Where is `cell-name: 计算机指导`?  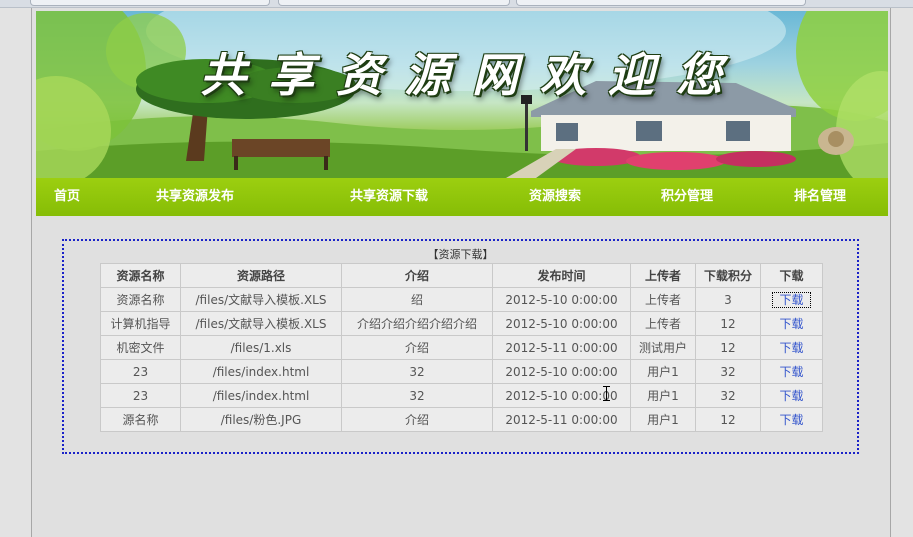 cell-name: 计算机指导 is located at coordinates (140, 323).